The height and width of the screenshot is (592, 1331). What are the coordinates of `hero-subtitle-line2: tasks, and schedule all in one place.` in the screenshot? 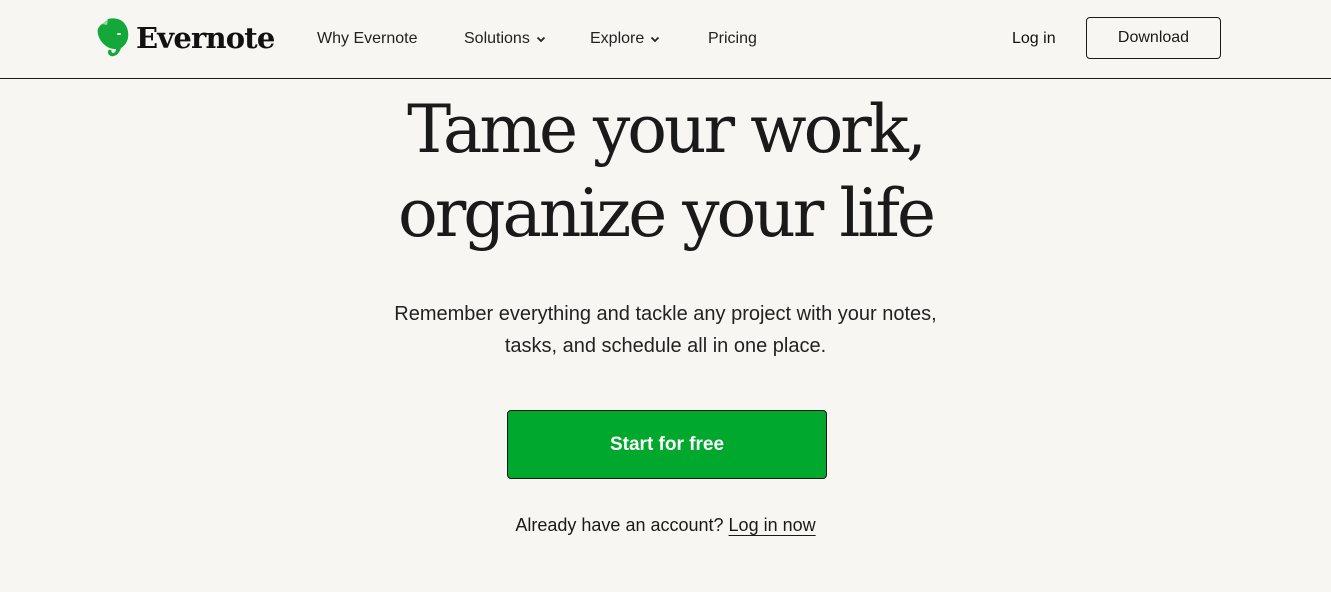 It's located at (665, 346).